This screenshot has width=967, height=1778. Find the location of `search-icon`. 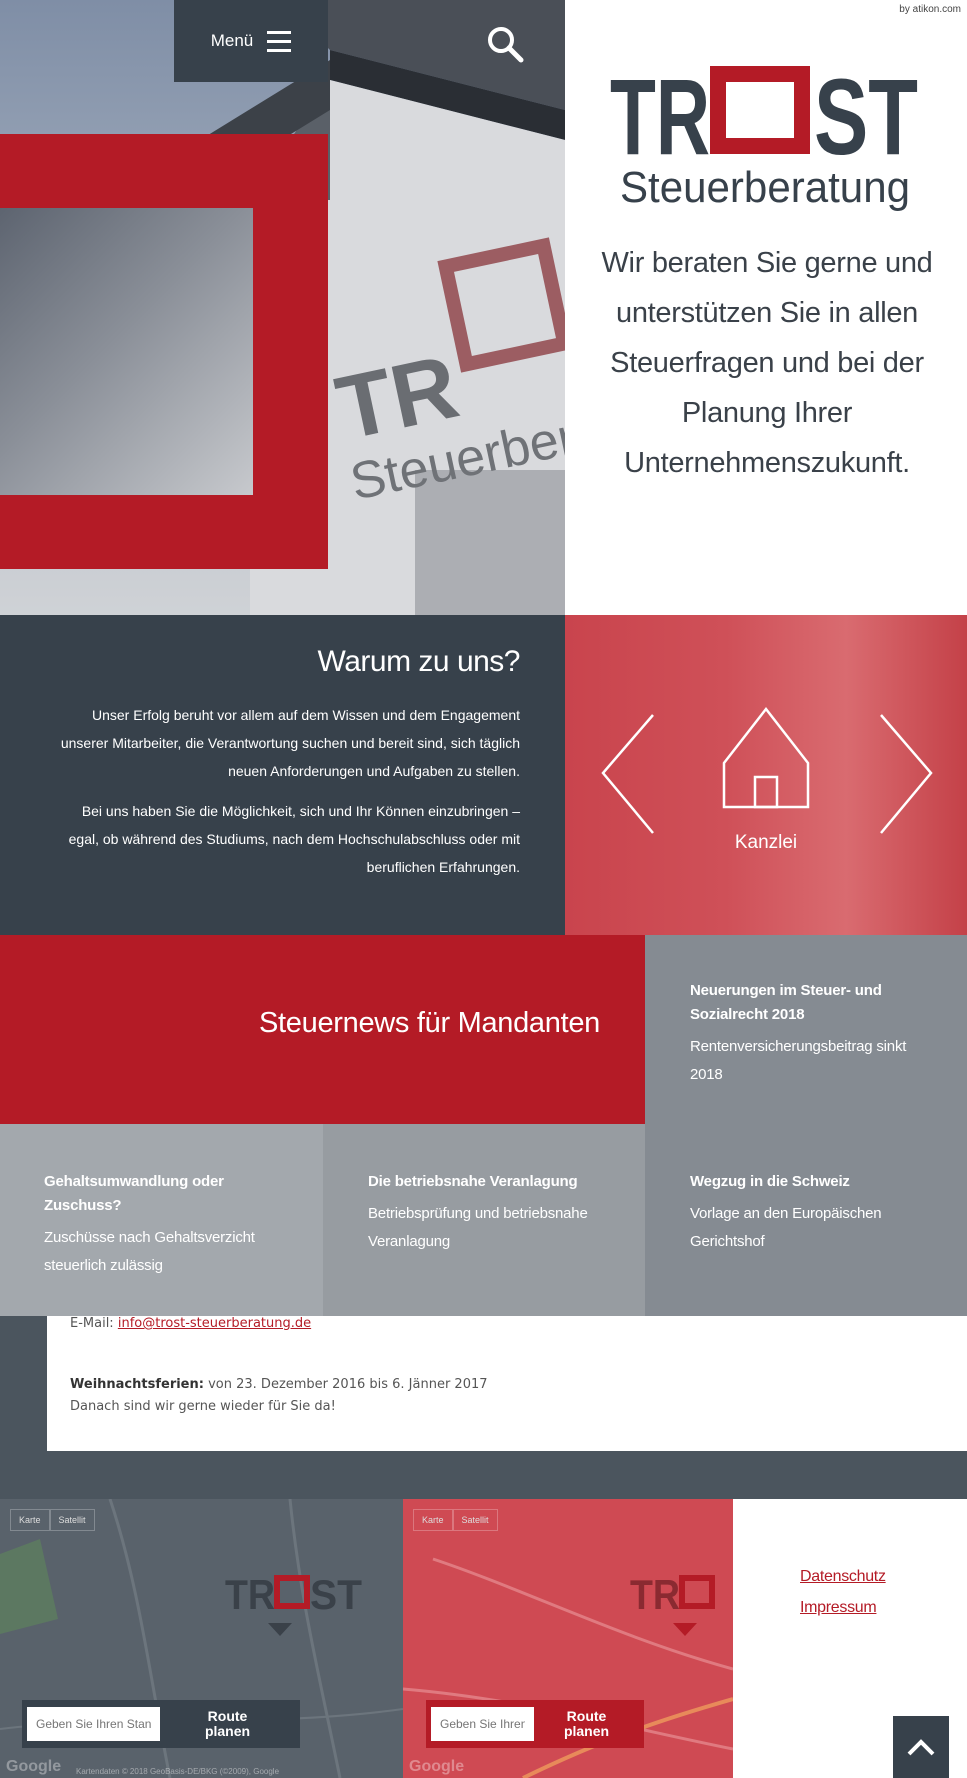

search-icon is located at coordinates (506, 45).